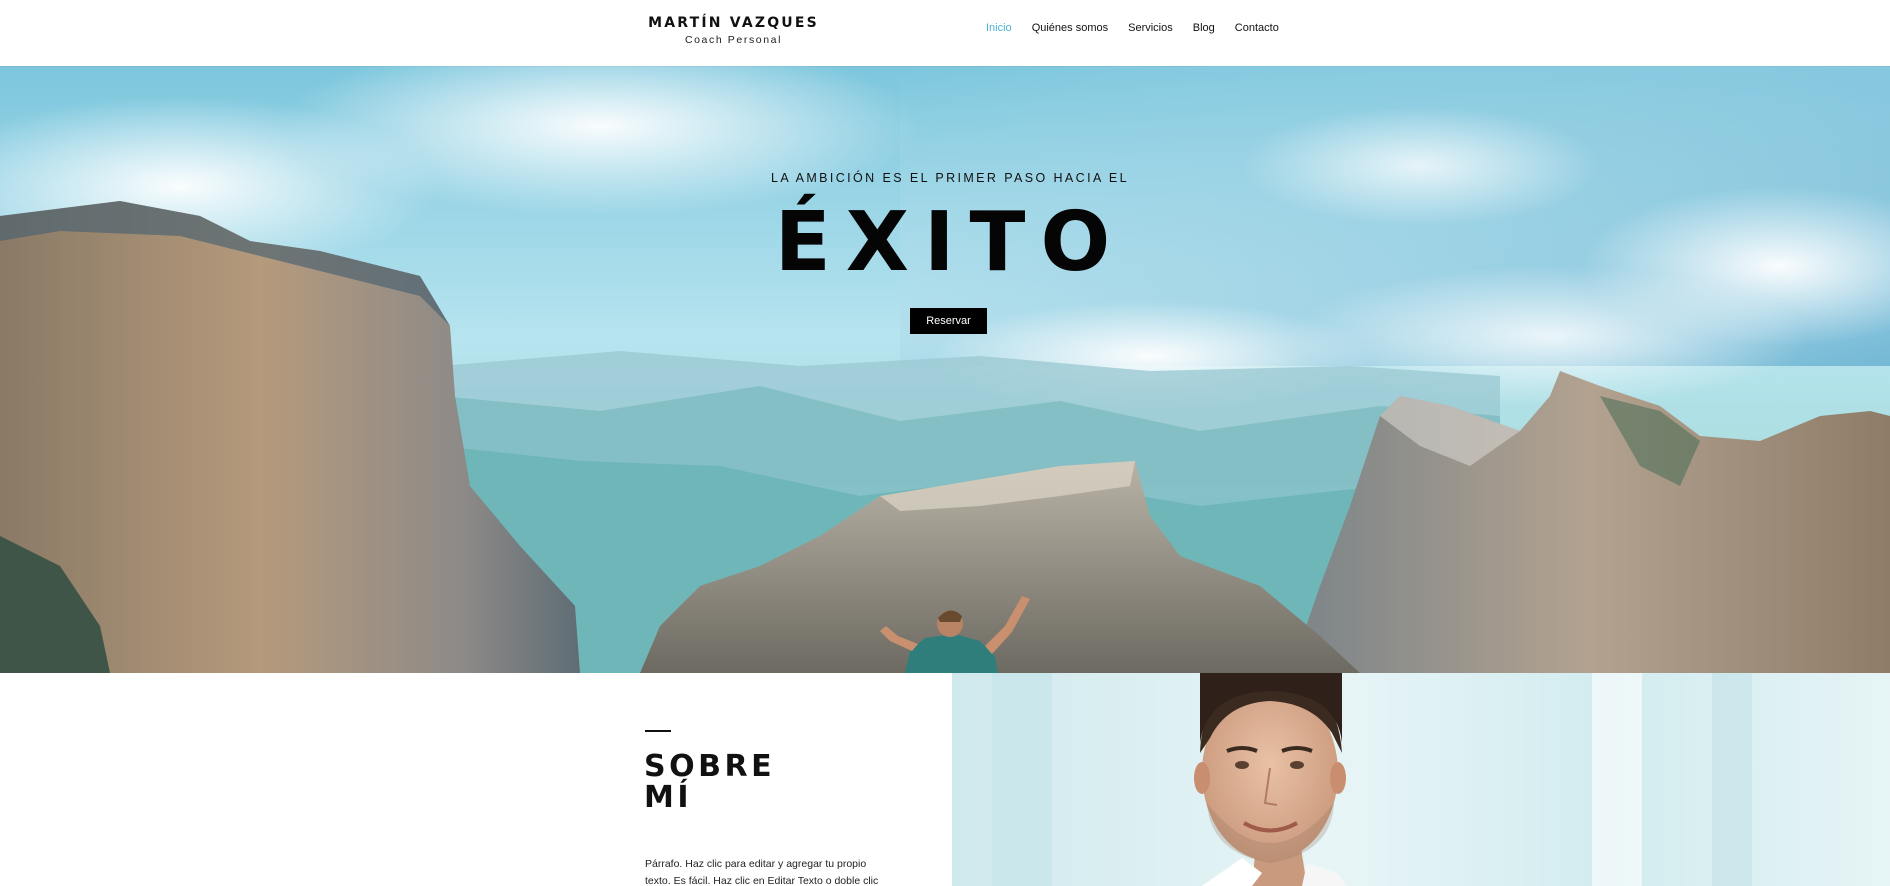  Describe the element at coordinates (1257, 28) in the screenshot. I see `nav-item-contacto: Contacto` at that location.